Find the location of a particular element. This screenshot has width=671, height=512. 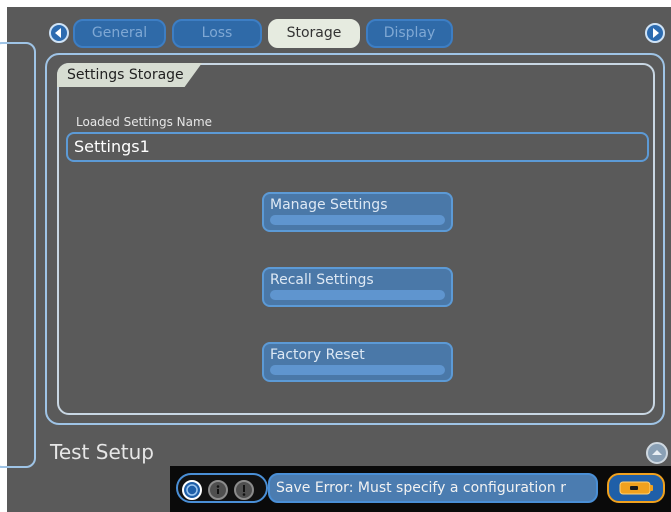

info-icon is located at coordinates (218, 490).